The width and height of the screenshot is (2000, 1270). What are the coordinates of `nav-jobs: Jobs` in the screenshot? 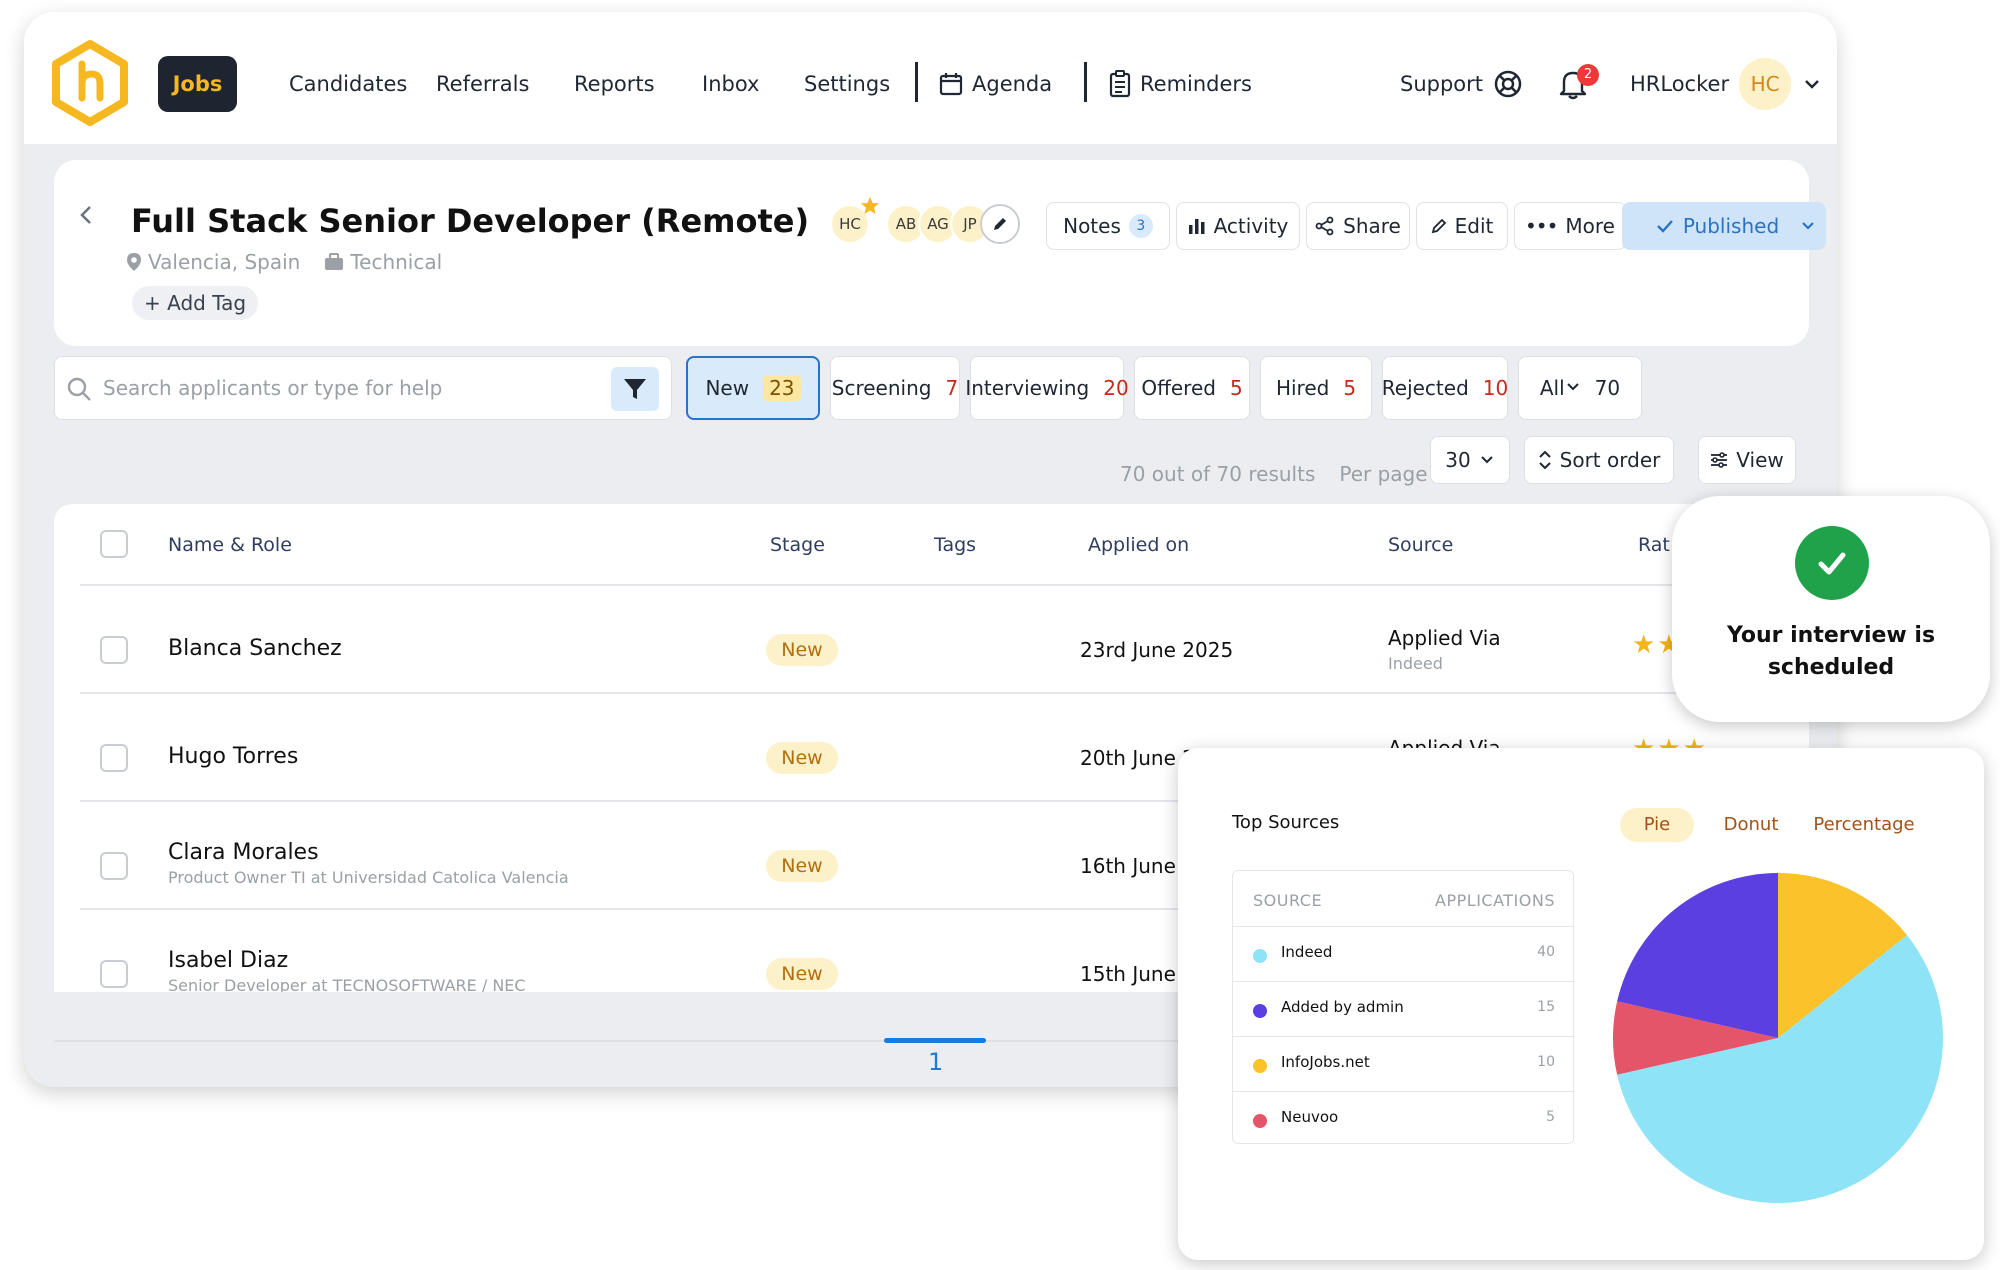 It's located at (197, 84).